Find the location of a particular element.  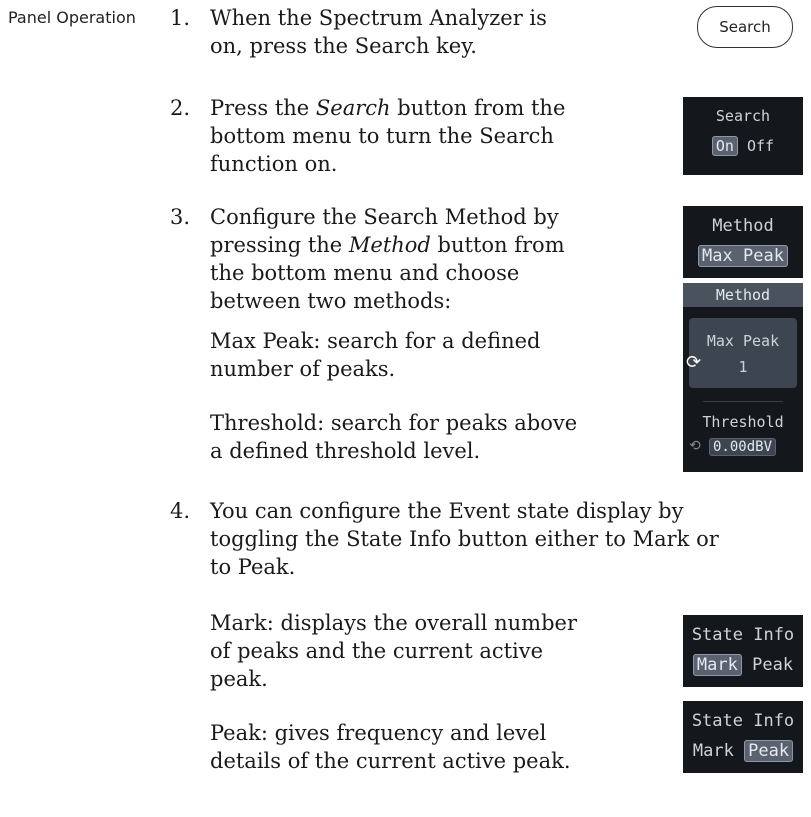

variable-knob-icon: ⟳ is located at coordinates (694, 362).